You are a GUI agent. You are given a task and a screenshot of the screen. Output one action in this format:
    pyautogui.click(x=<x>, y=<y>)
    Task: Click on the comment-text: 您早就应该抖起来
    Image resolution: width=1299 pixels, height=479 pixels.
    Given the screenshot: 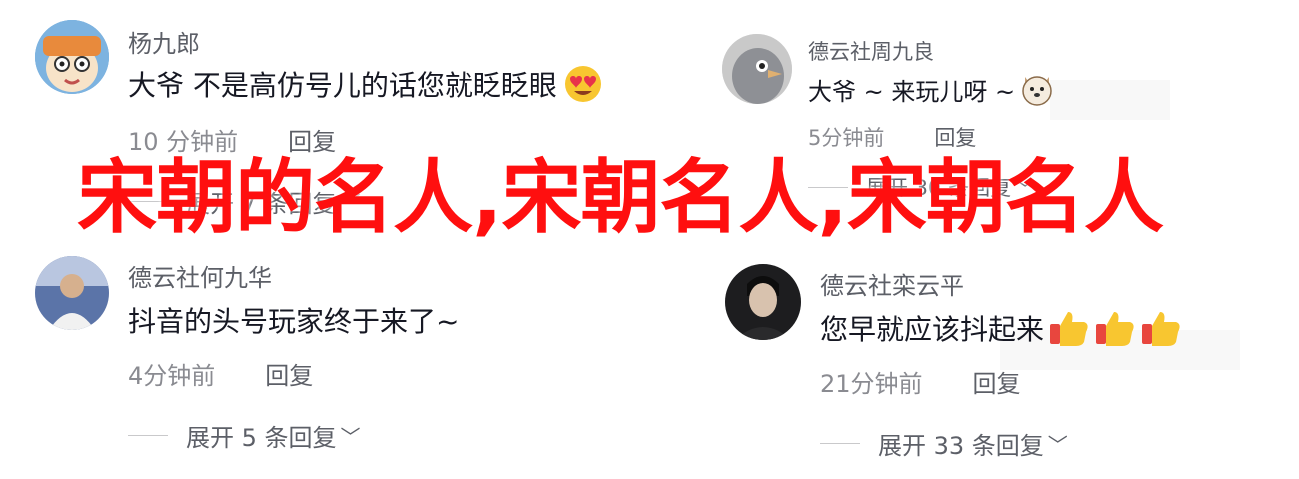 What is the action you would take?
    pyautogui.click(x=1004, y=328)
    